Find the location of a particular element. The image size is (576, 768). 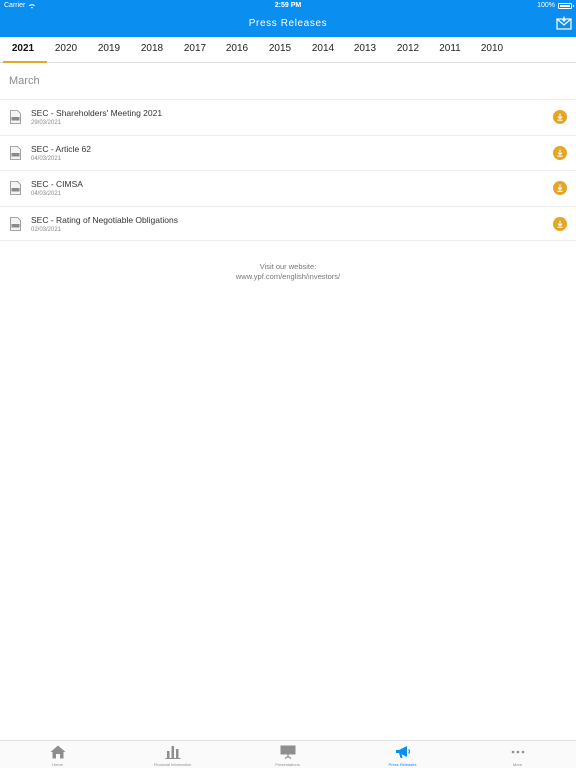

tab-label: Home is located at coordinates (57, 764).